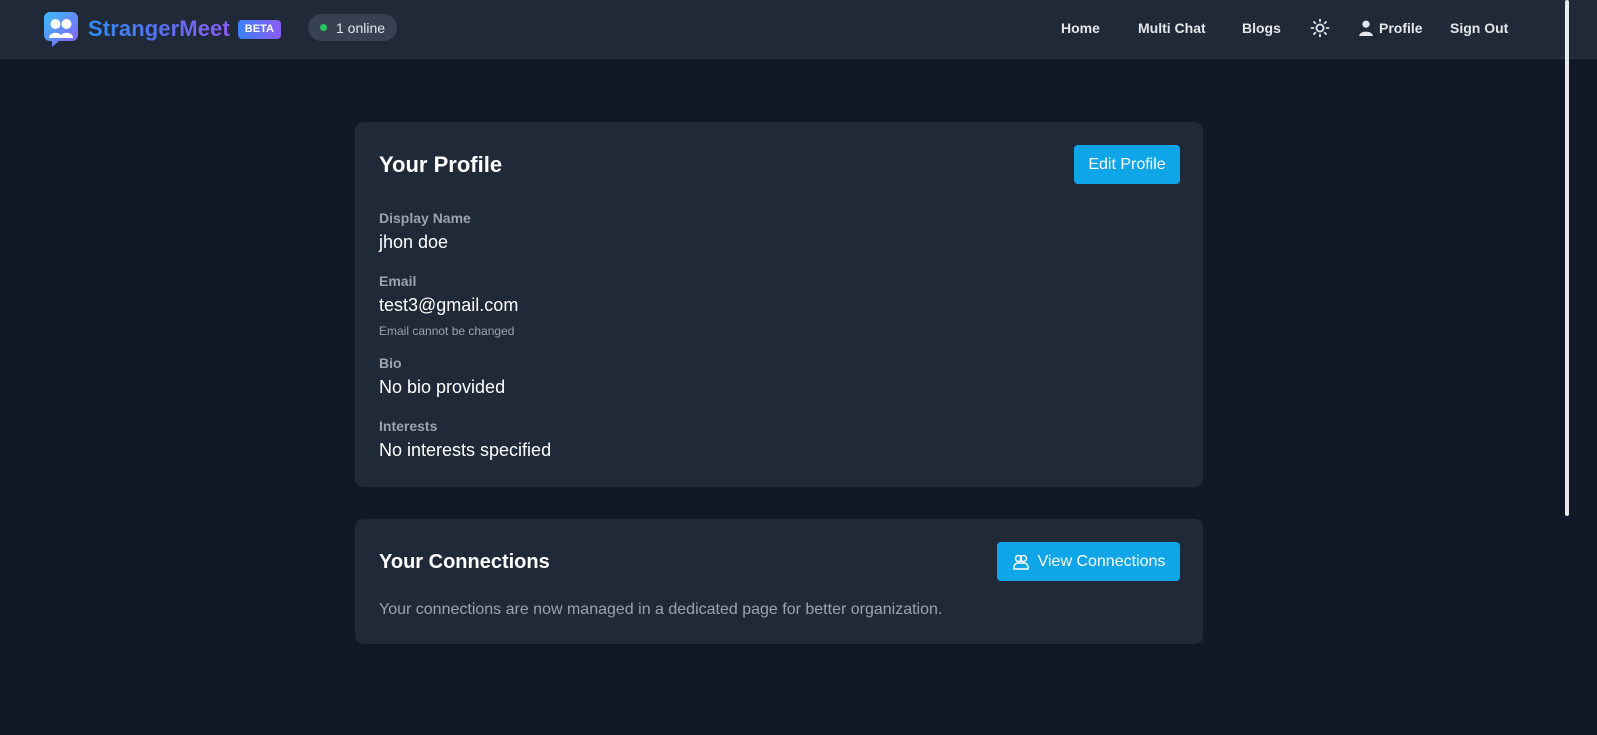  I want to click on brand-name: StrangerMeet, so click(159, 28).